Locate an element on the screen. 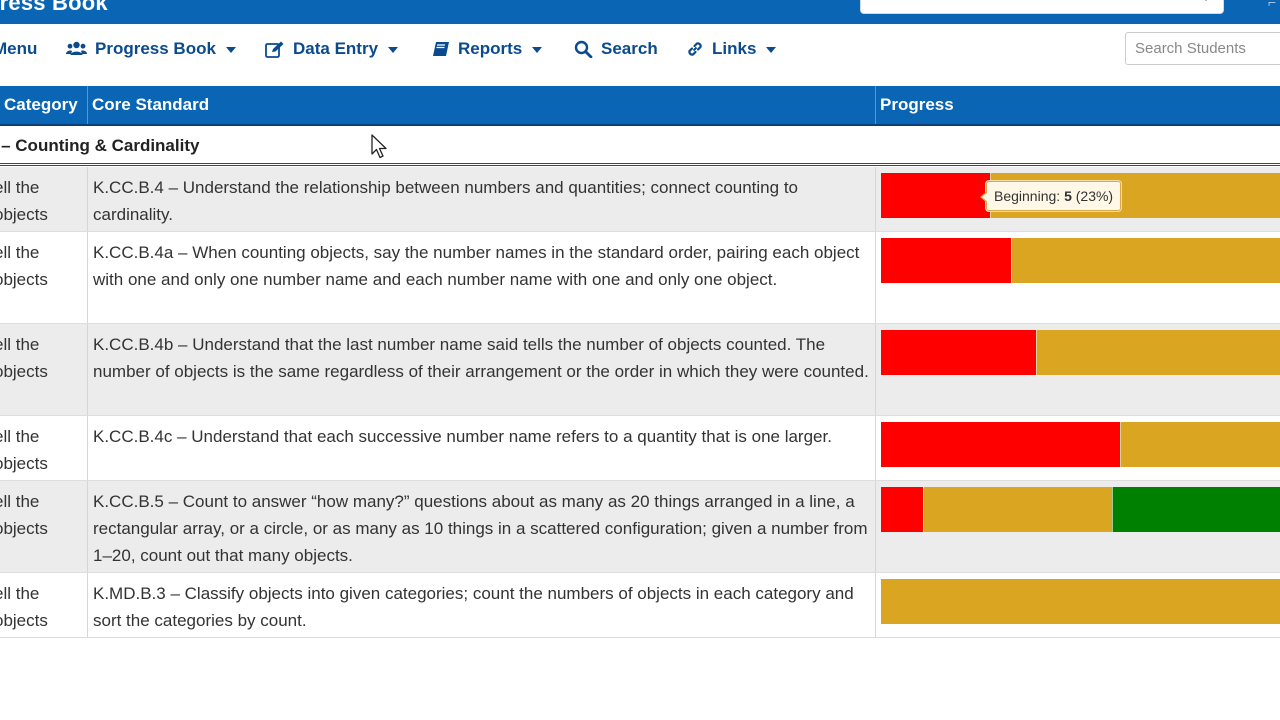 Image resolution: width=1280 pixels, height=720 pixels. users-icon is located at coordinates (76, 48).